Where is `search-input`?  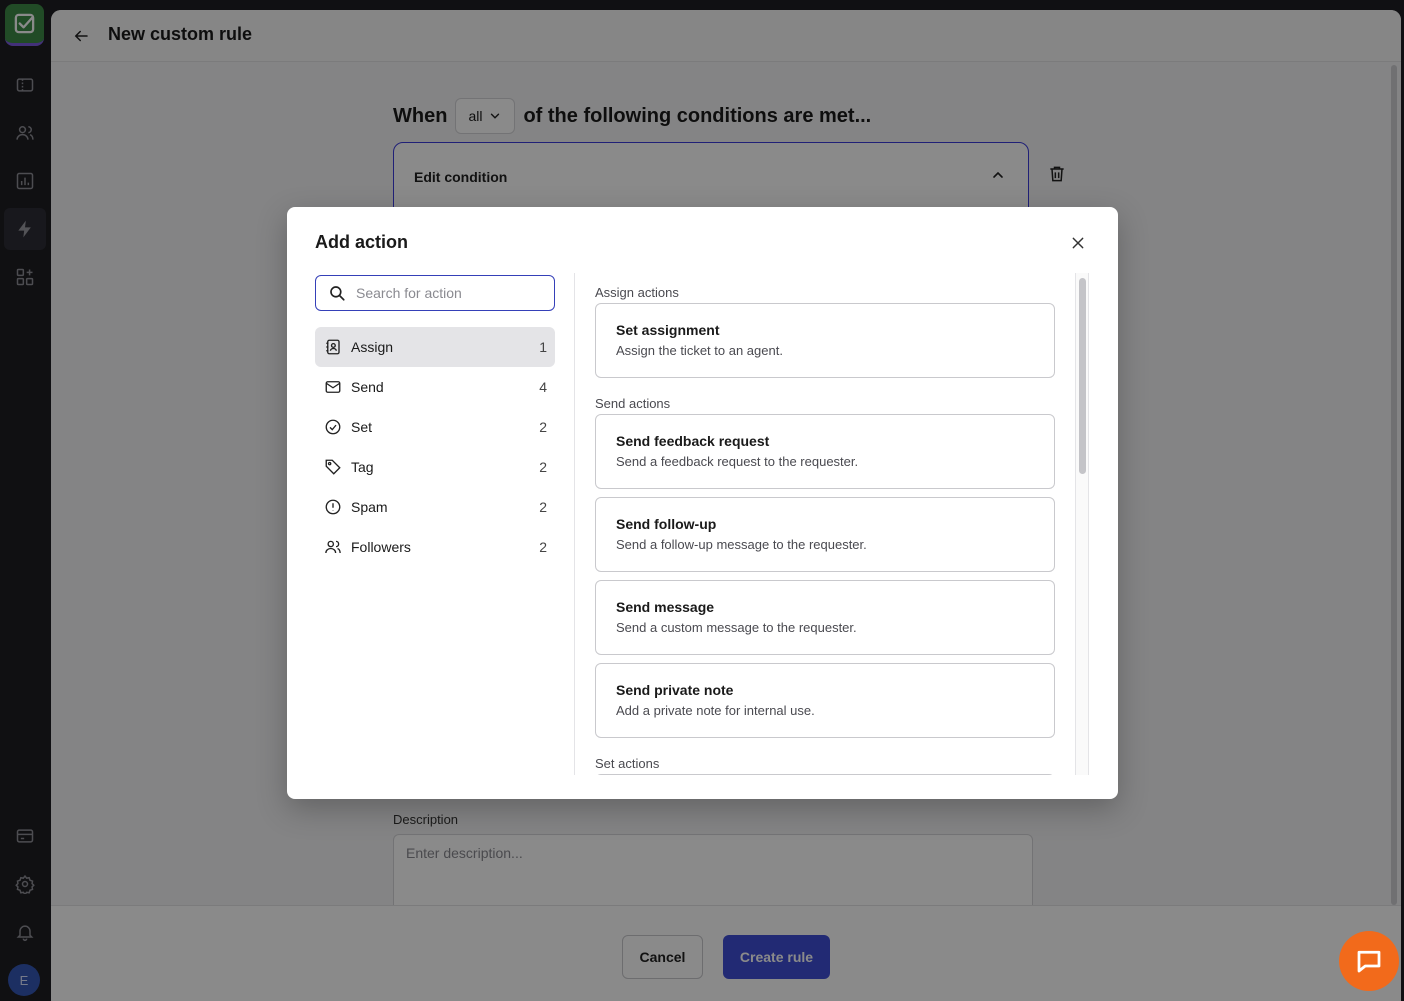 search-input is located at coordinates (446, 293).